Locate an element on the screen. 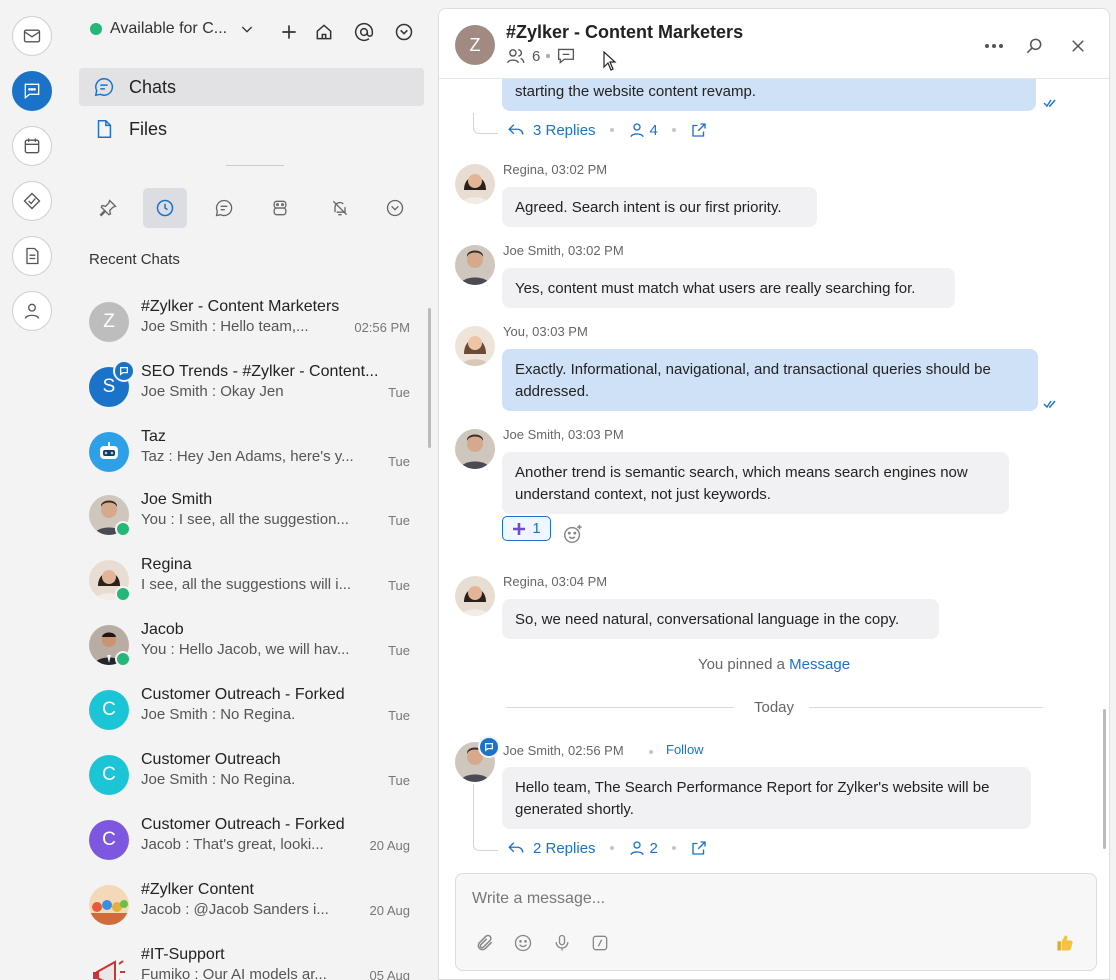 The width and height of the screenshot is (1116, 980). threads-icon is located at coordinates (566, 56).